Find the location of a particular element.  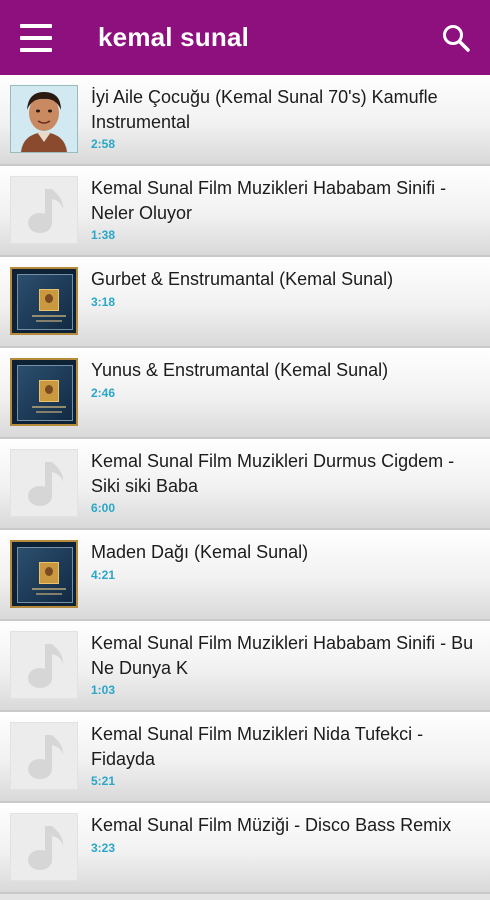

song-row: Yunus & Enstrumantal (Kemal Sunal) 2:46 is located at coordinates (245, 393).